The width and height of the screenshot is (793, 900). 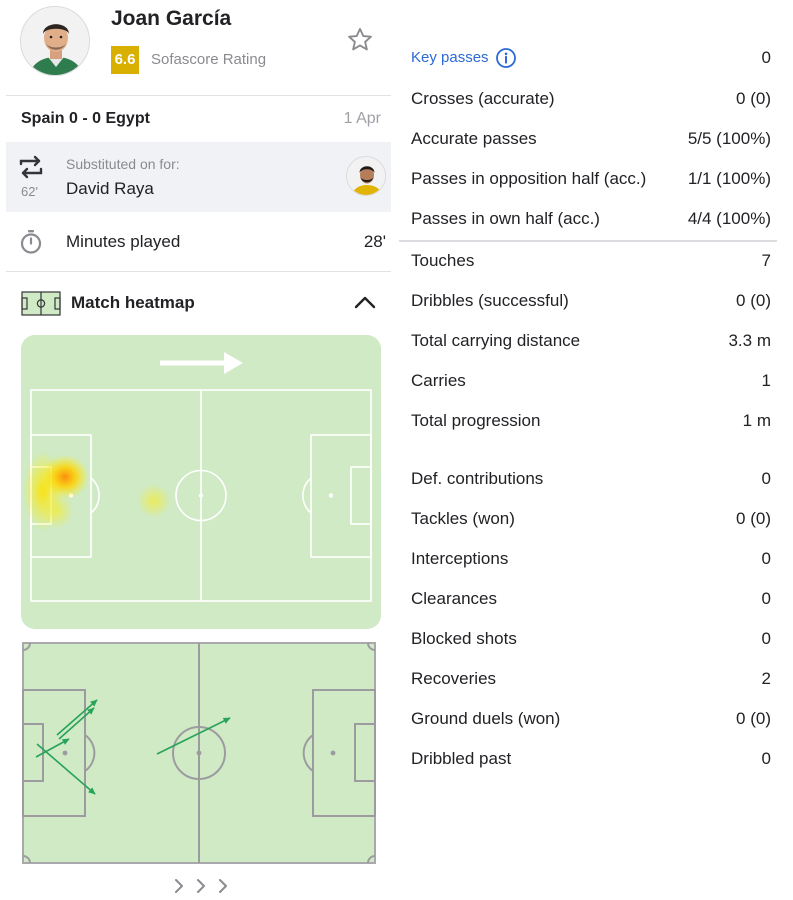 What do you see at coordinates (360, 40) in the screenshot?
I see `star-outline-icon` at bounding box center [360, 40].